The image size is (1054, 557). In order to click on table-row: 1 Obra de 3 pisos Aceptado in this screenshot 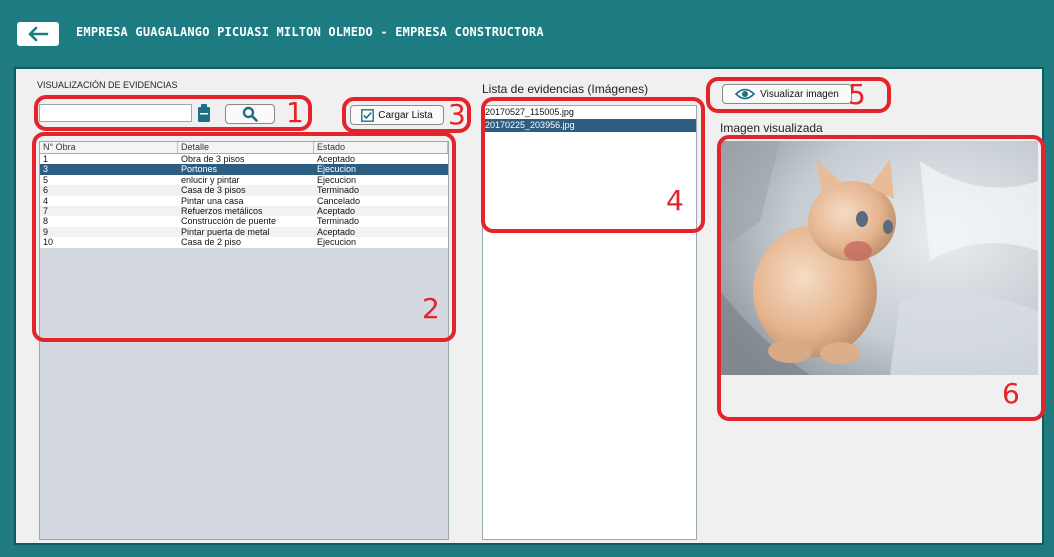, I will do `click(244, 159)`.